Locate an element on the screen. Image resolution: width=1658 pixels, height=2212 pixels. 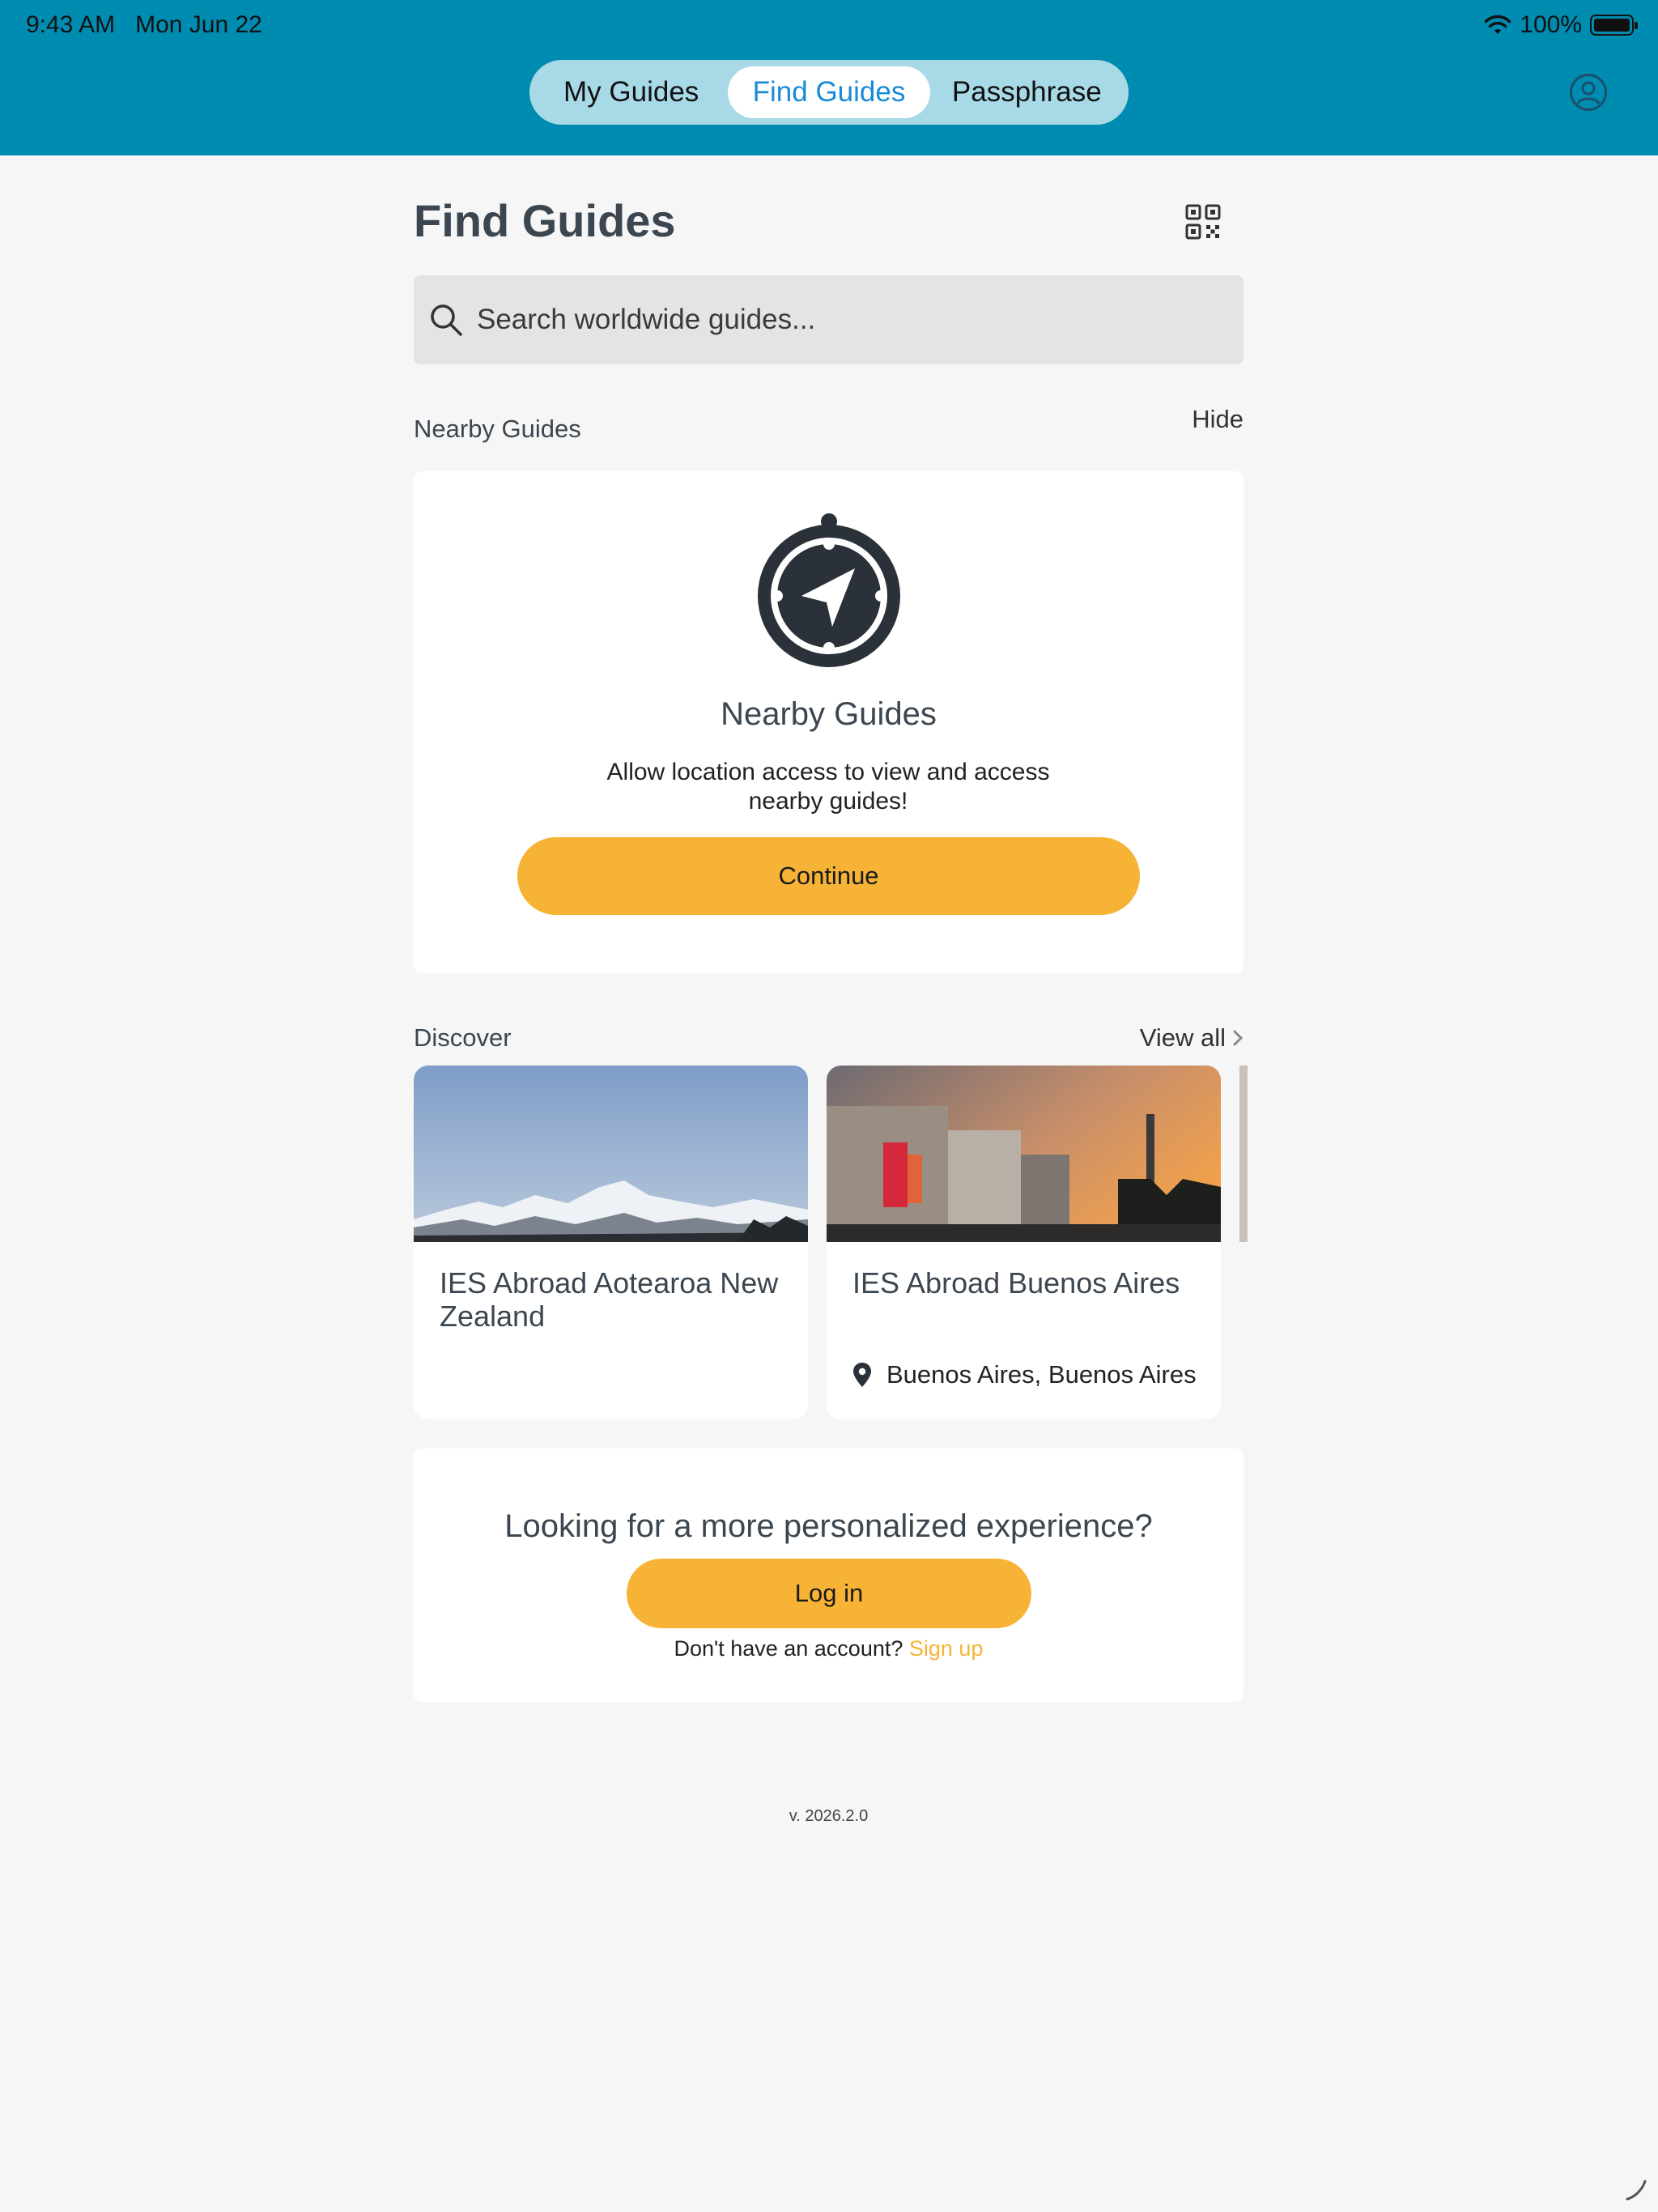
battery-percent: 100% is located at coordinates (1551, 25).